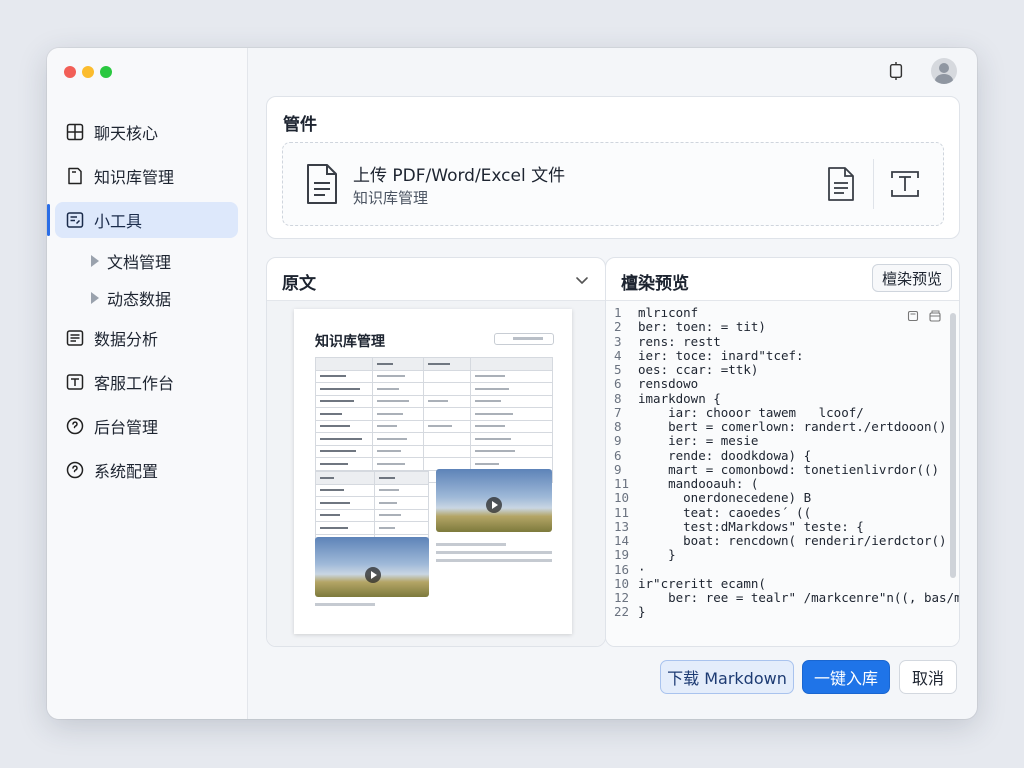  What do you see at coordinates (679, 341) in the screenshot?
I see `code-text: rens: restt` at bounding box center [679, 341].